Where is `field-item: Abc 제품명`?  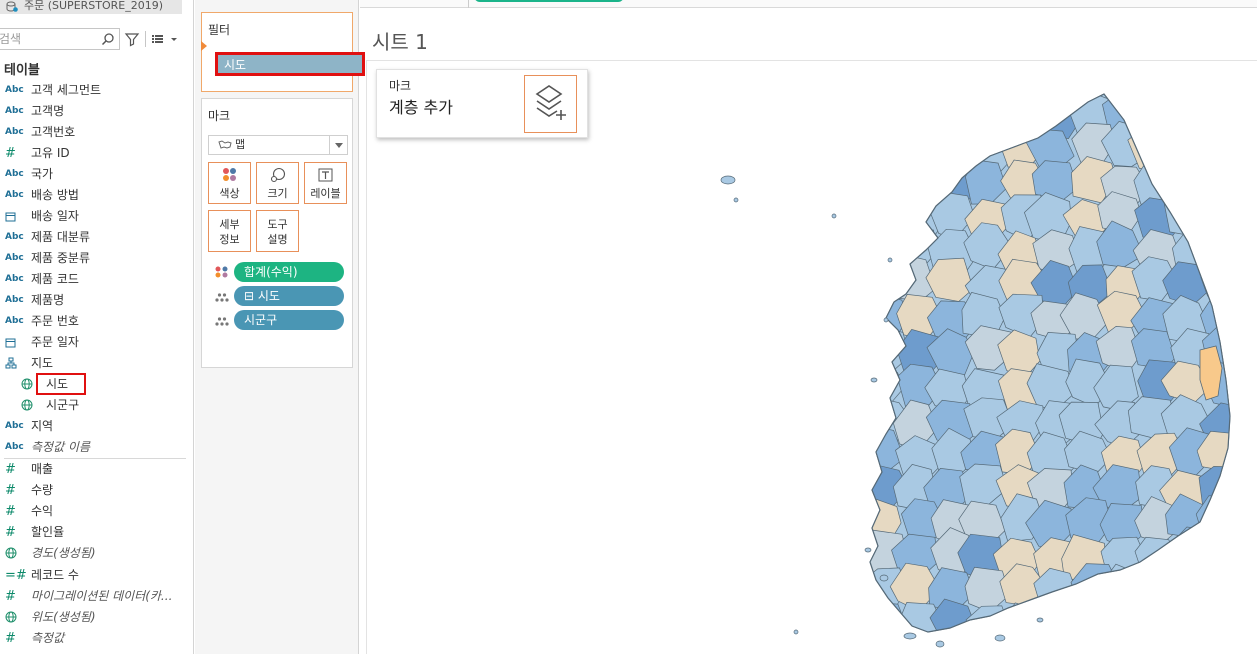 field-item: Abc 제품명 is located at coordinates (95, 300).